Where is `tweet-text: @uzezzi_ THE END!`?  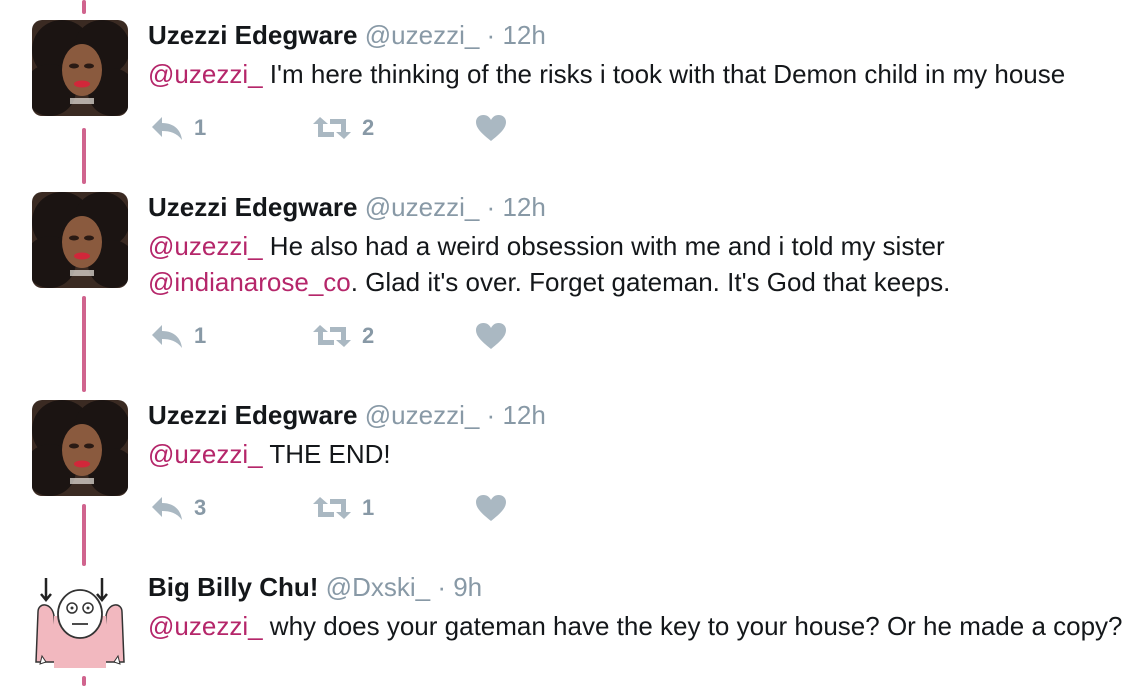
tweet-text: @uzezzi_ THE END! is located at coordinates (643, 454).